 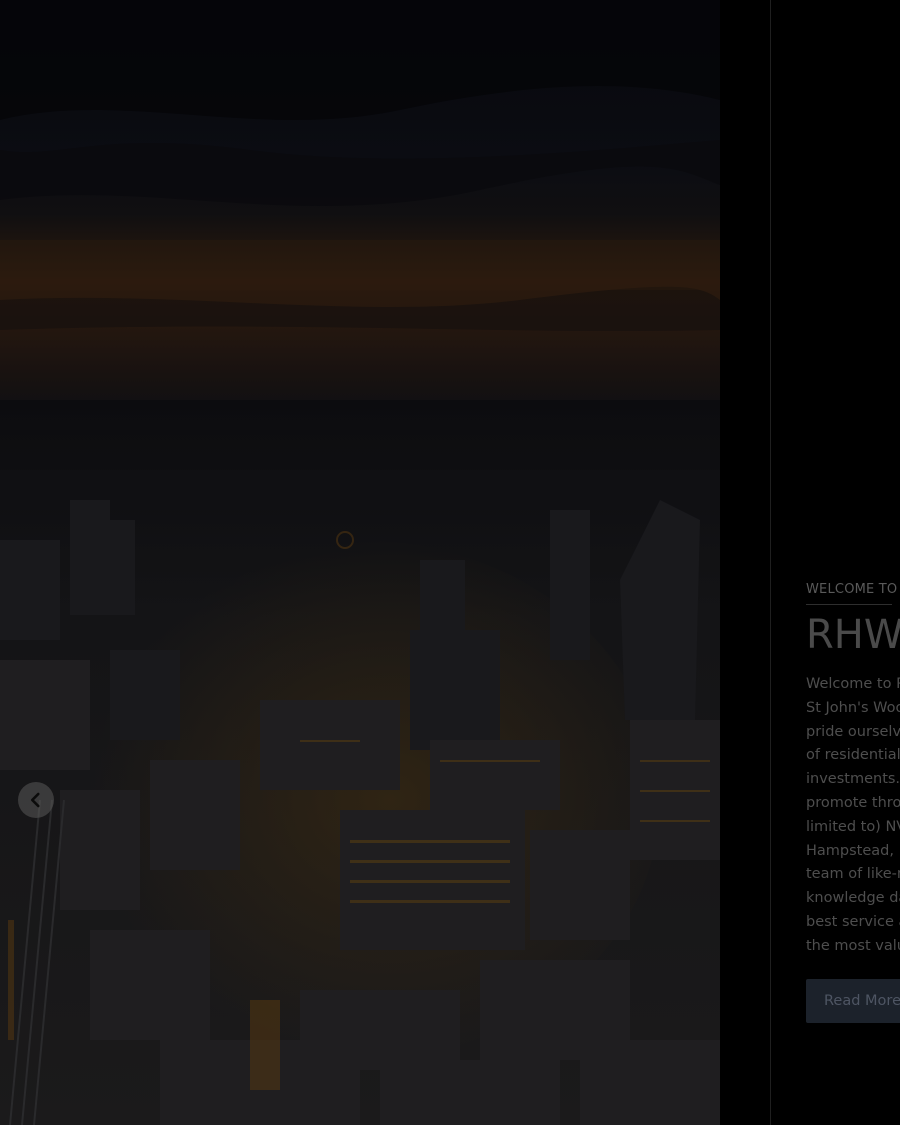 What do you see at coordinates (853, 755) in the screenshot?
I see `intro-line: of residential` at bounding box center [853, 755].